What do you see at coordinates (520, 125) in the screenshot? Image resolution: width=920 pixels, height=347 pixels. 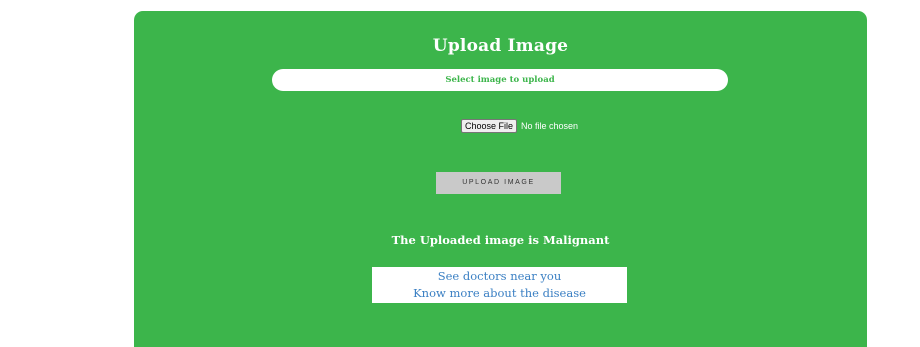 I see `file-input: Choose File No file chosen` at bounding box center [520, 125].